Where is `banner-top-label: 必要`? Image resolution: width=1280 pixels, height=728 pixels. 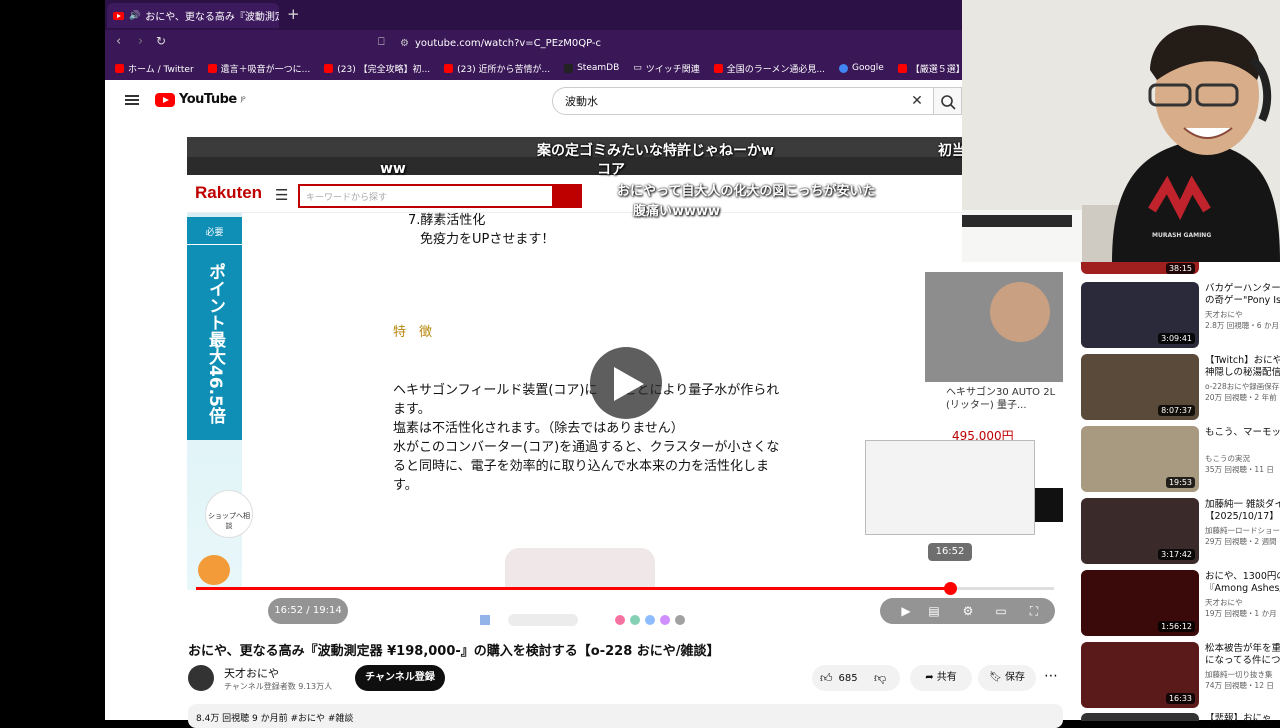
banner-top-label: 必要 is located at coordinates (214, 231).